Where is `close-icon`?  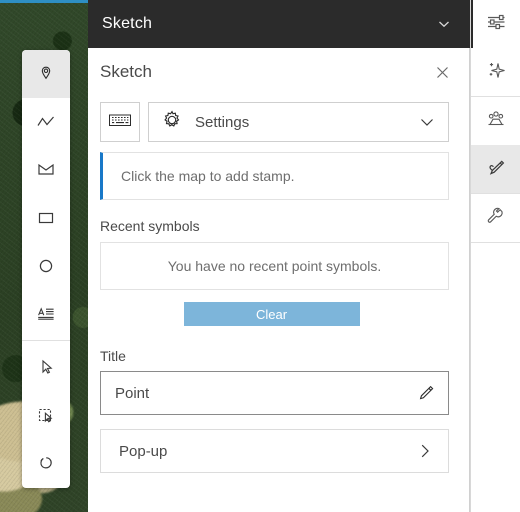
close-icon is located at coordinates (442, 72).